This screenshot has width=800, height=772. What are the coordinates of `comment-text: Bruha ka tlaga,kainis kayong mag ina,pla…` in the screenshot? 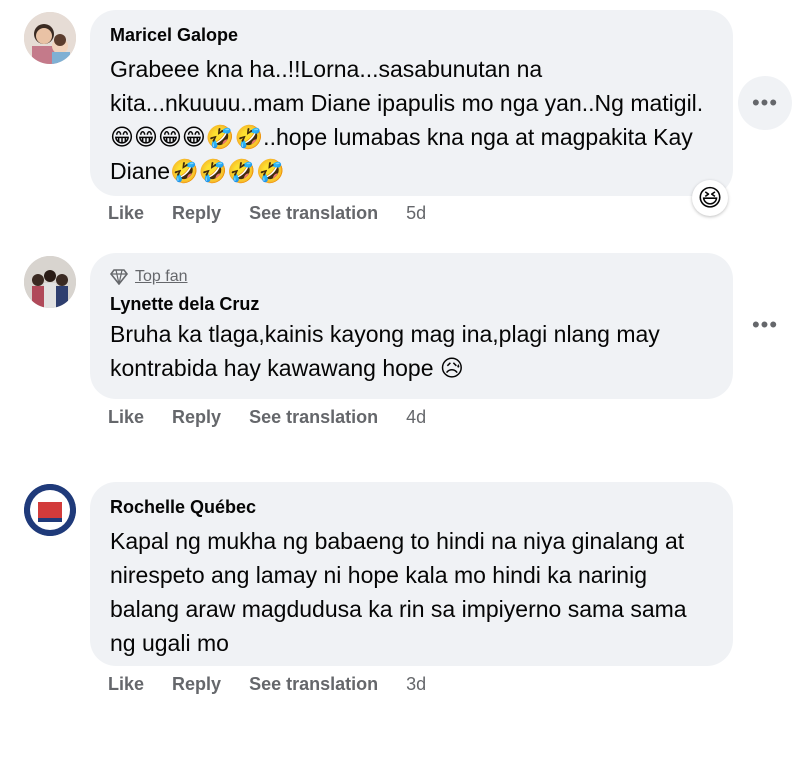 It's located at (388, 351).